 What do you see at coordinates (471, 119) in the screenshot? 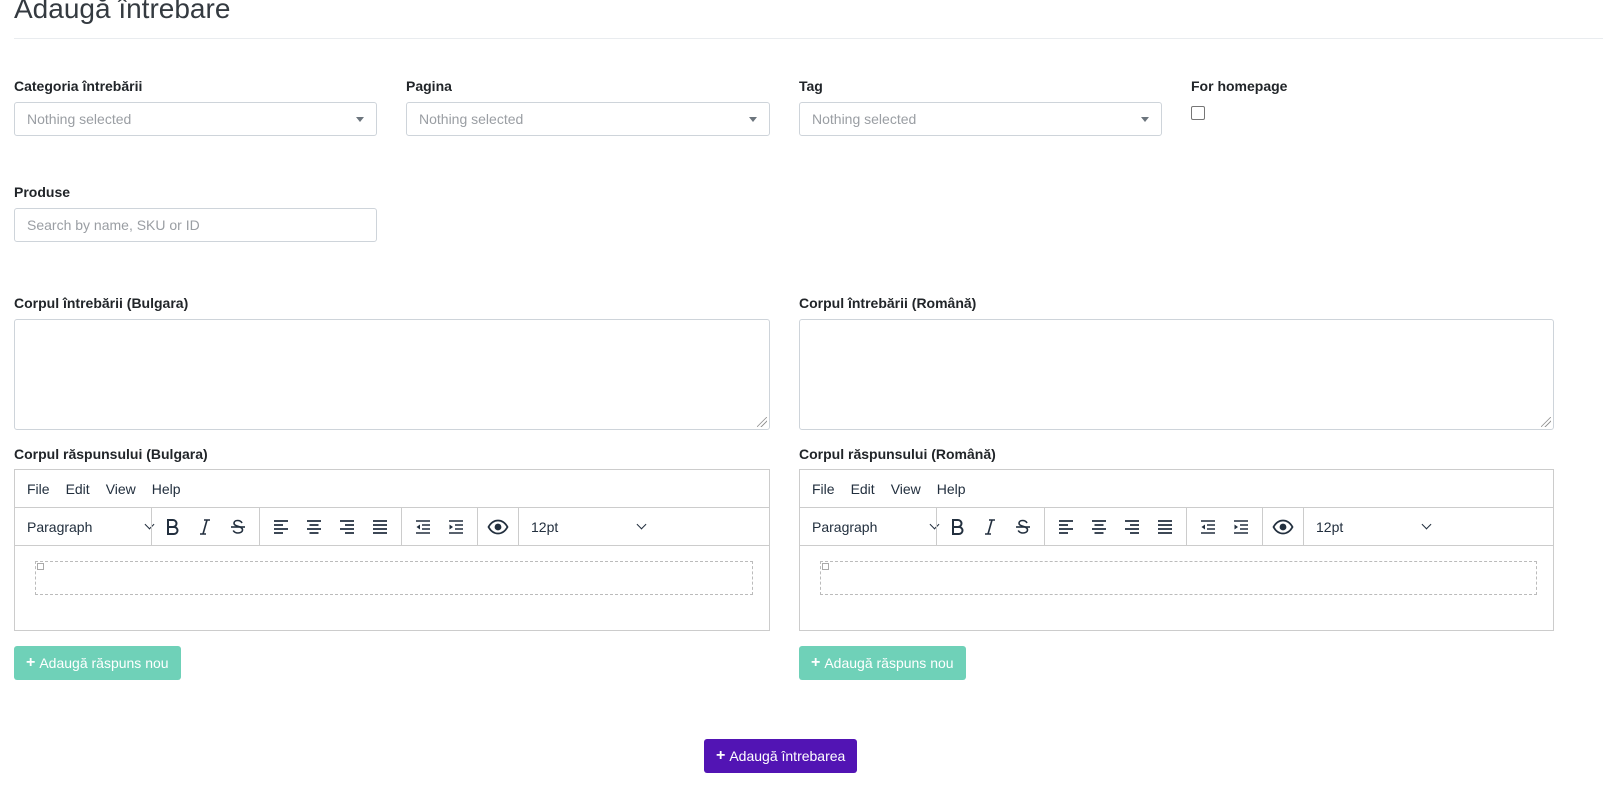
I see `page-select-value: Nothing selected` at bounding box center [471, 119].